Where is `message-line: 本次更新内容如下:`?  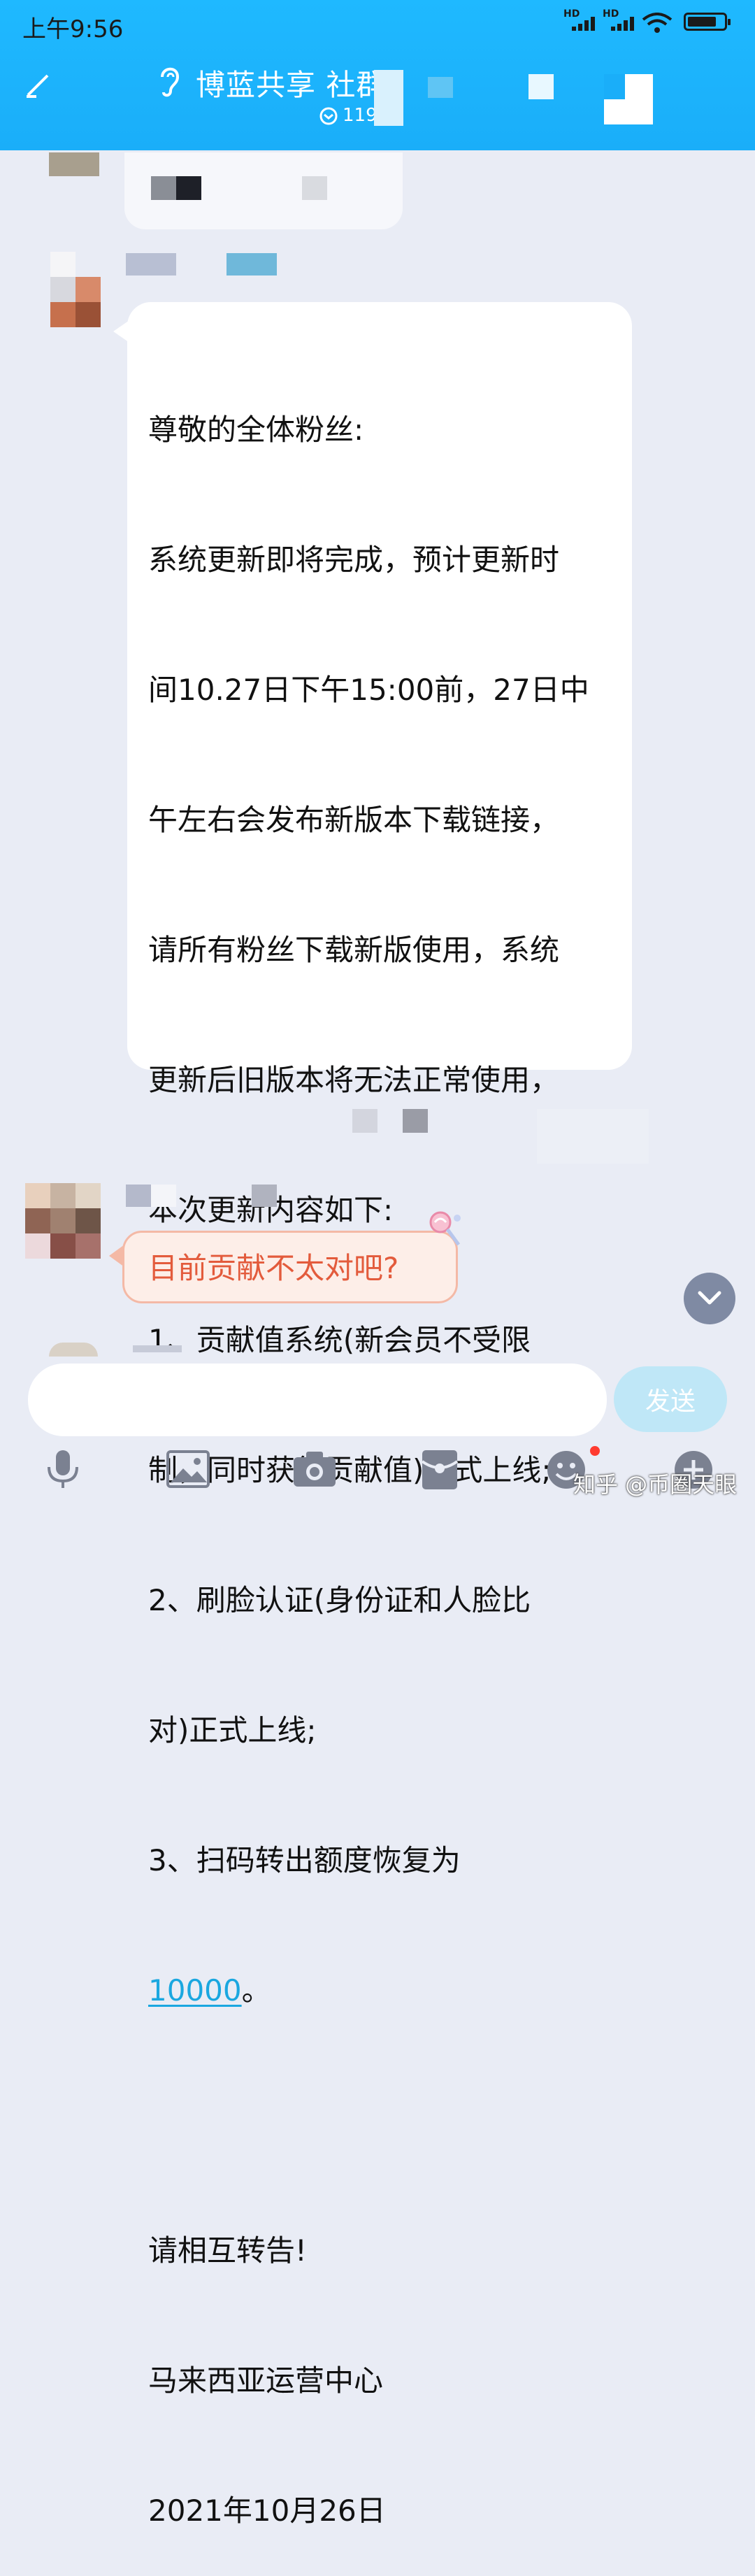
message-line: 本次更新内容如下: is located at coordinates (271, 1210).